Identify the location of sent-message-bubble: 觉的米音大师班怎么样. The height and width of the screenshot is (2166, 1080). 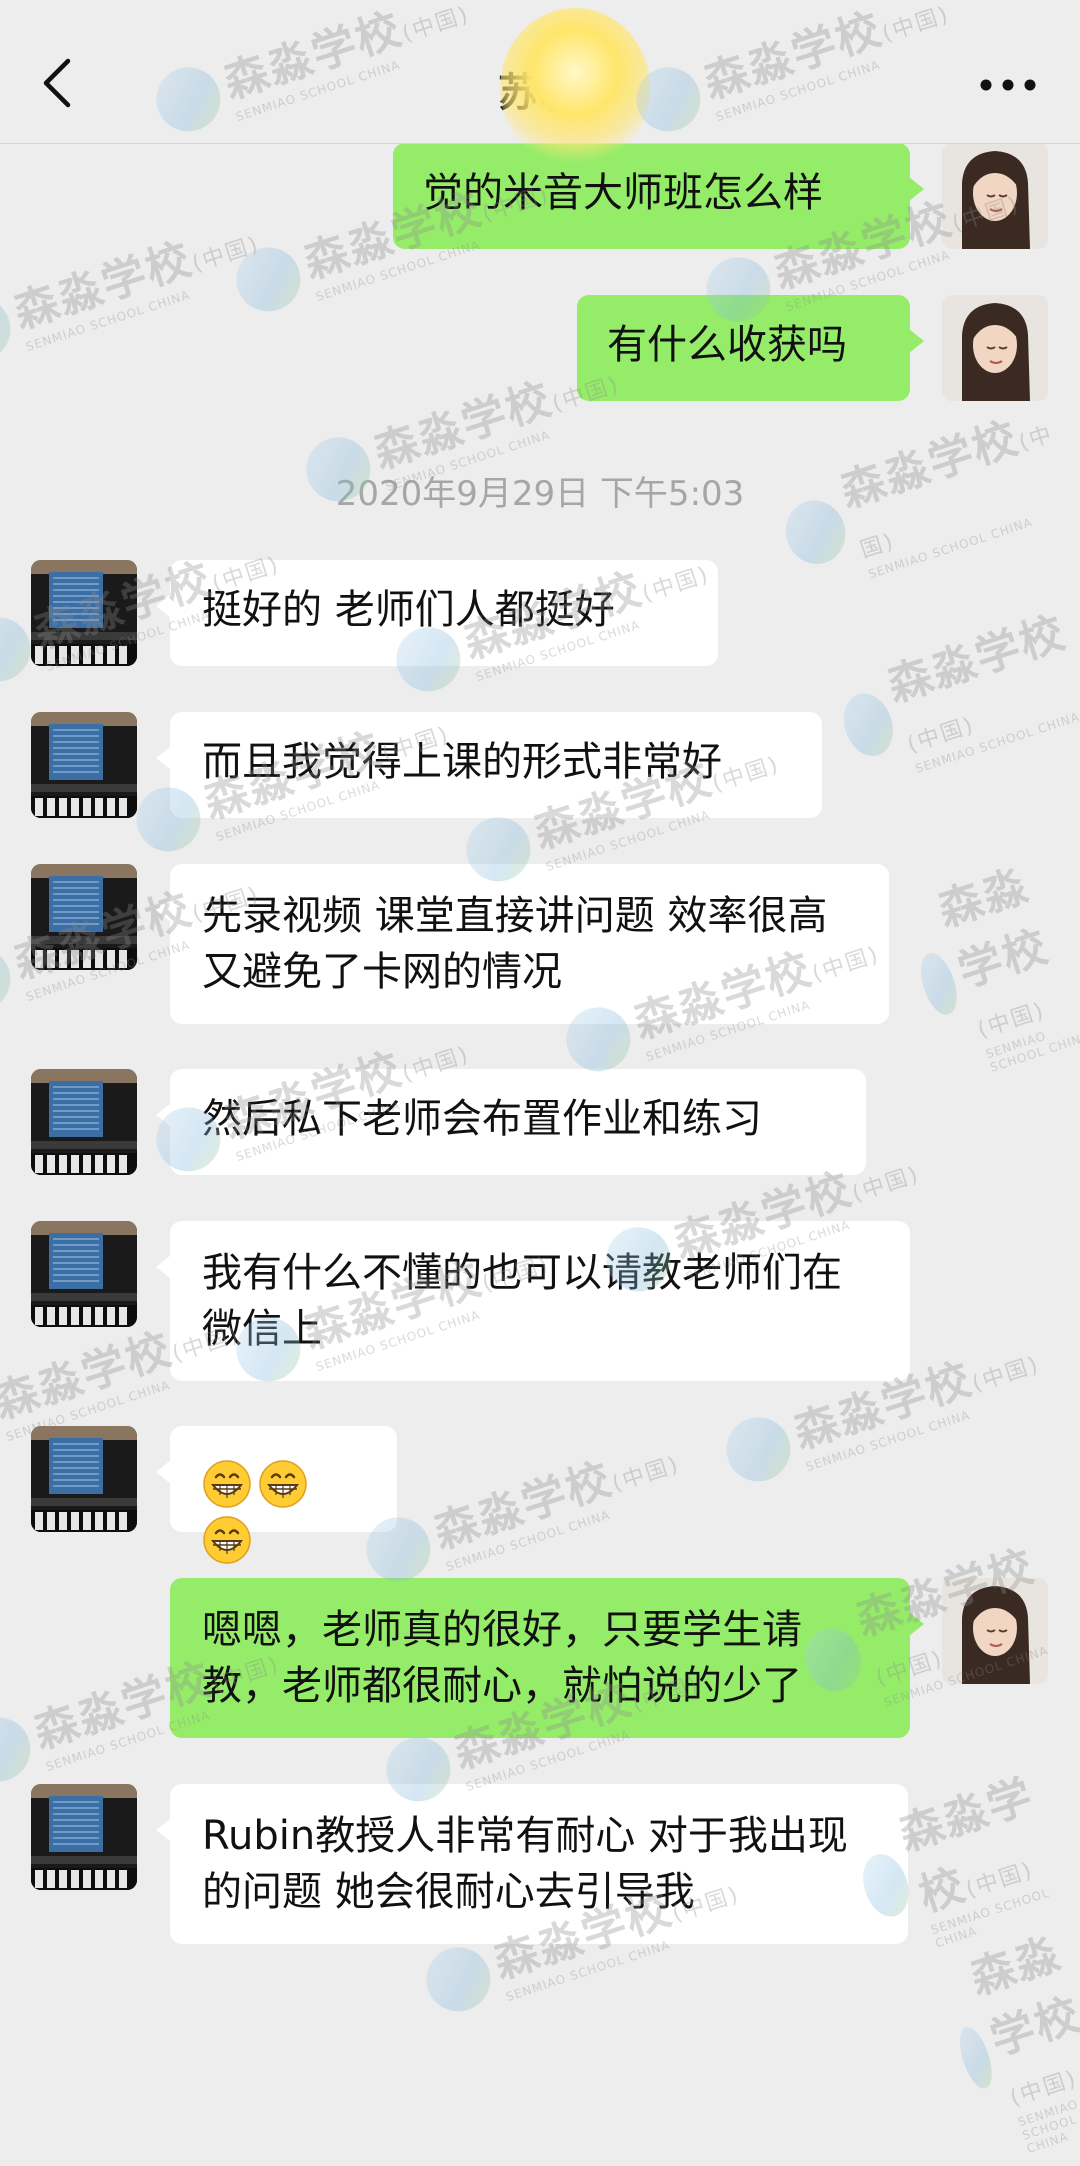
(658, 196).